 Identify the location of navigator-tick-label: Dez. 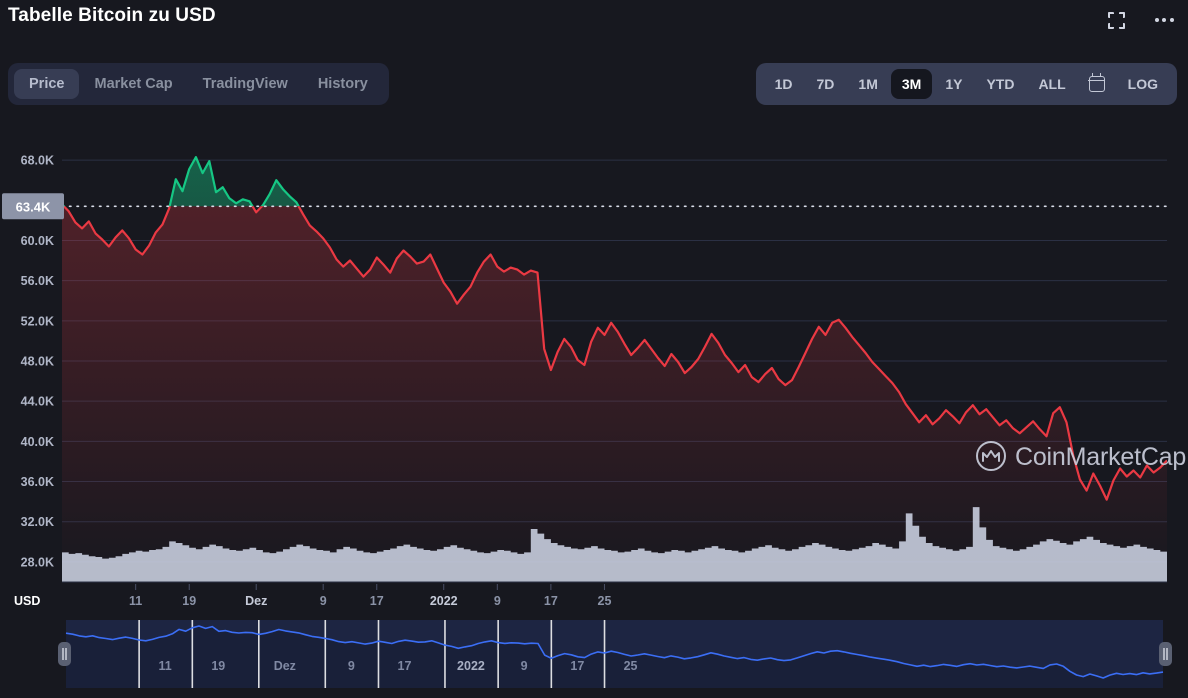
(285, 666).